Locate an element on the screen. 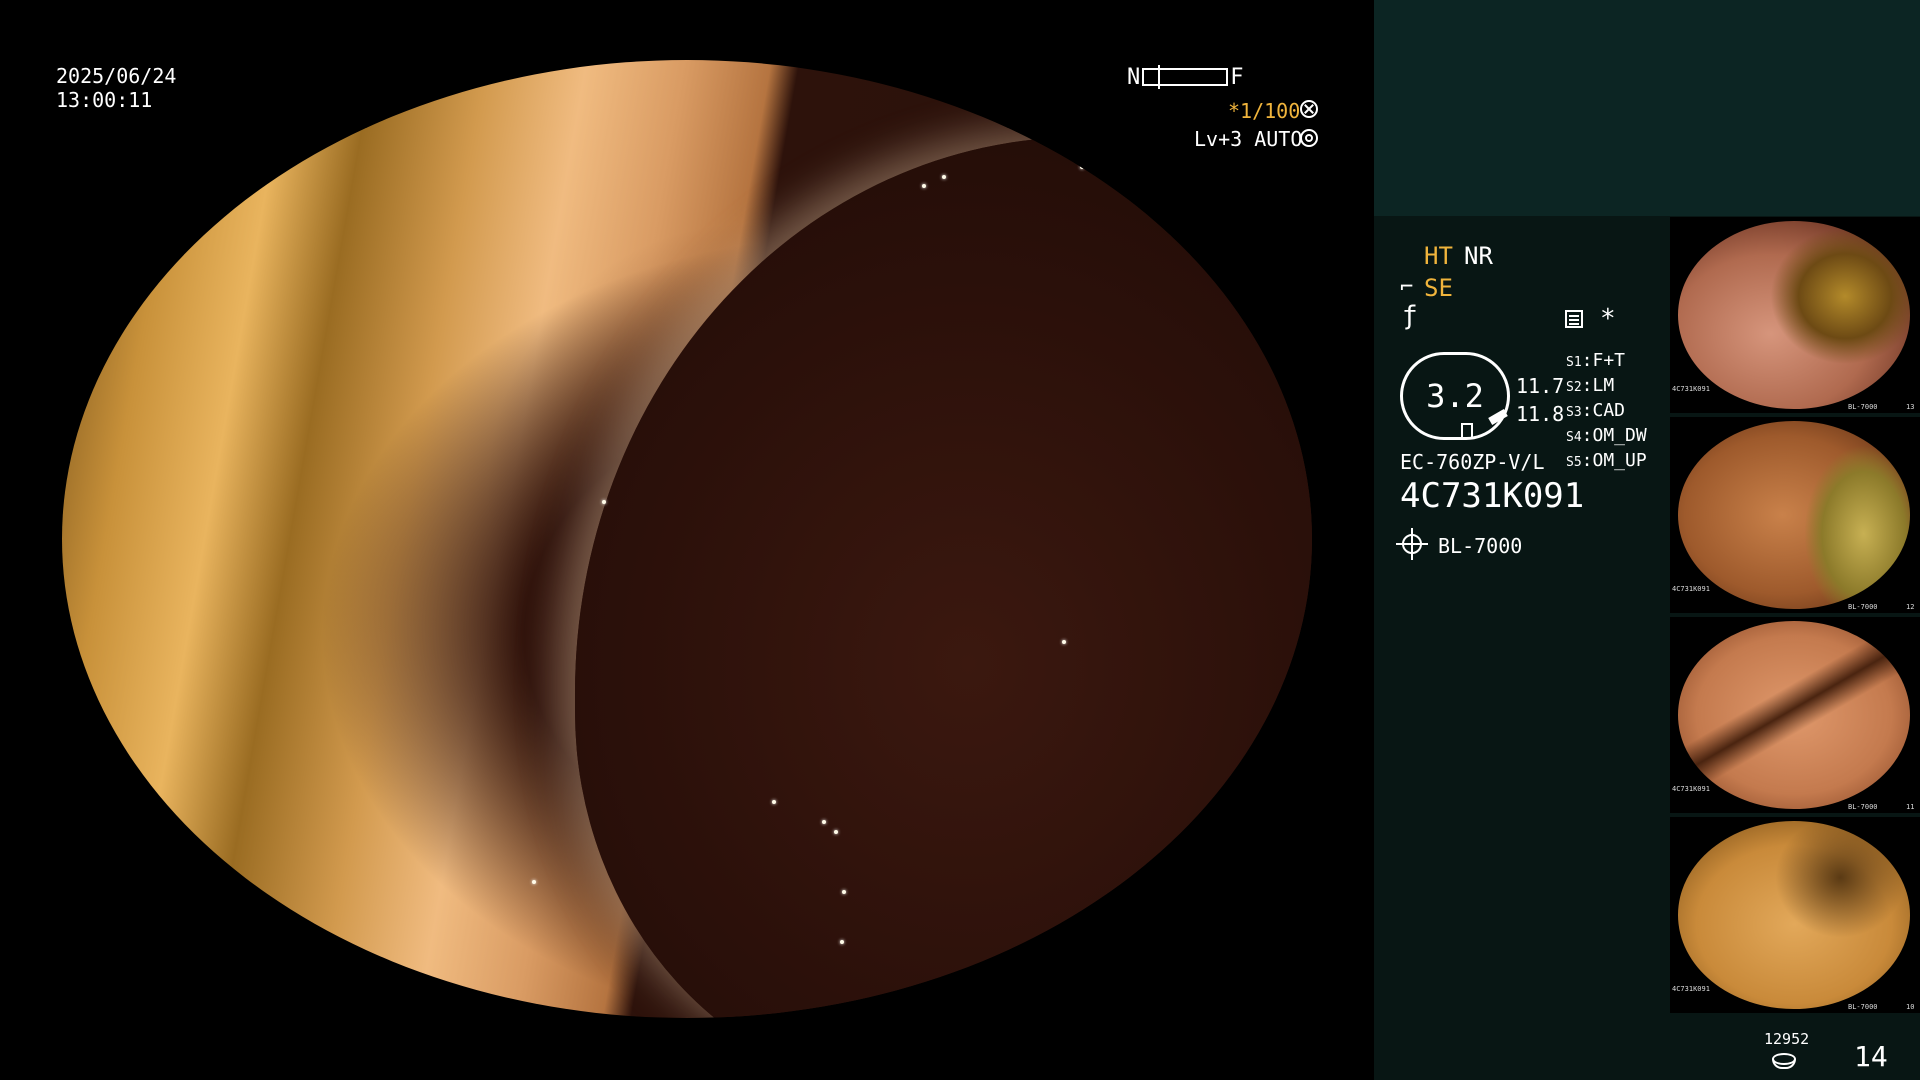 The height and width of the screenshot is (1080, 1920). switch-value: LM is located at coordinates (1603, 385).